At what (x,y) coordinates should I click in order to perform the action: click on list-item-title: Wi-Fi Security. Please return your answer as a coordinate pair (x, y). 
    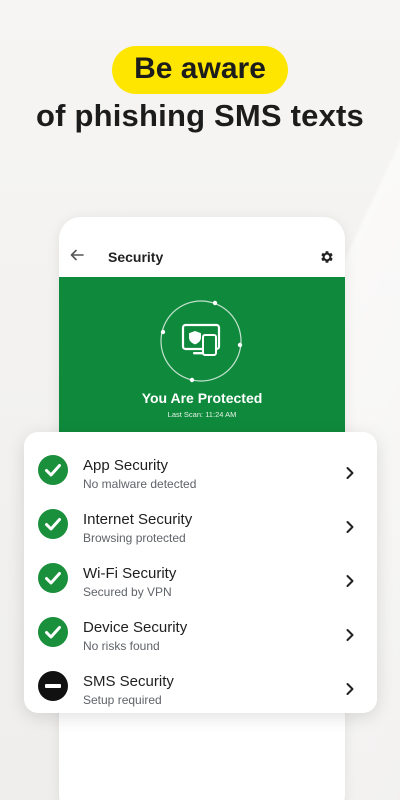
    Looking at the image, I should click on (130, 573).